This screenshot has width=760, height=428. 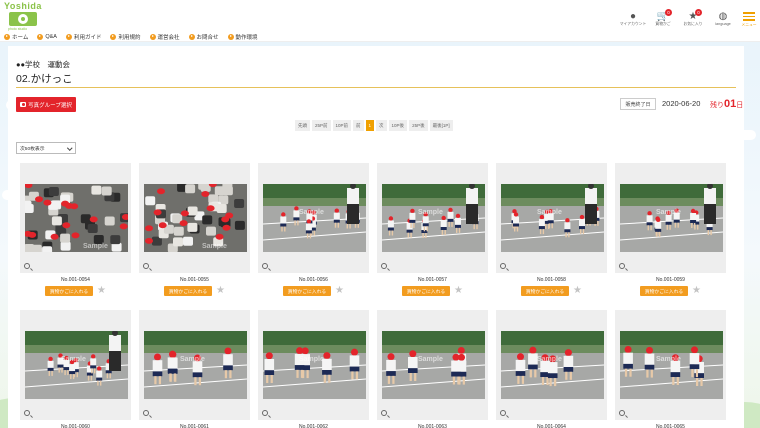 What do you see at coordinates (23, 19) in the screenshot?
I see `camera-logo-icon` at bounding box center [23, 19].